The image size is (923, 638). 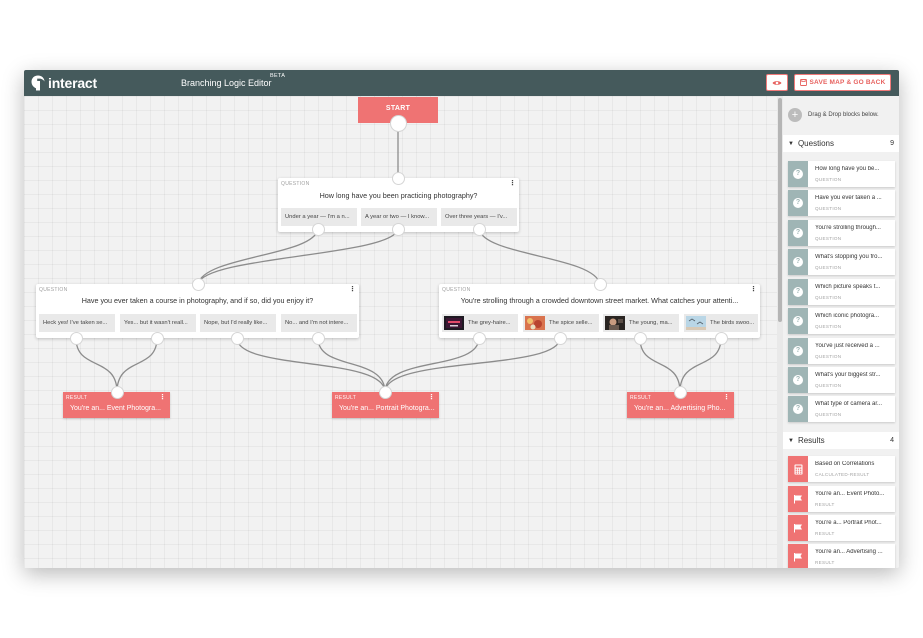 What do you see at coordinates (841, 262) in the screenshot?
I see `sidebar-question-block: ? What's stopping you fro... QUESTION` at bounding box center [841, 262].